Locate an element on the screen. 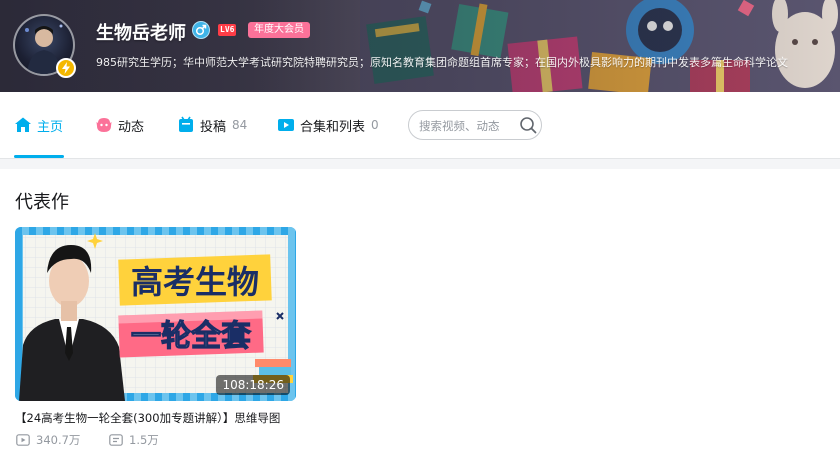 This screenshot has width=840, height=458. video-title: 【24高考生物一轮全套(300加专题讲解）】思维导图 is located at coordinates (160, 418).